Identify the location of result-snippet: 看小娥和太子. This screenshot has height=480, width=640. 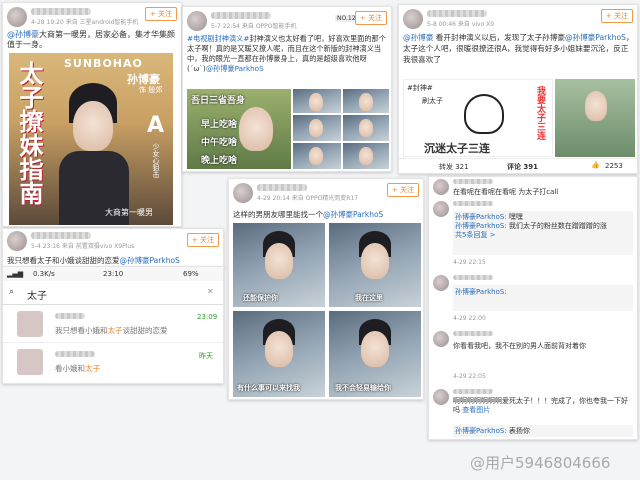
(77, 368).